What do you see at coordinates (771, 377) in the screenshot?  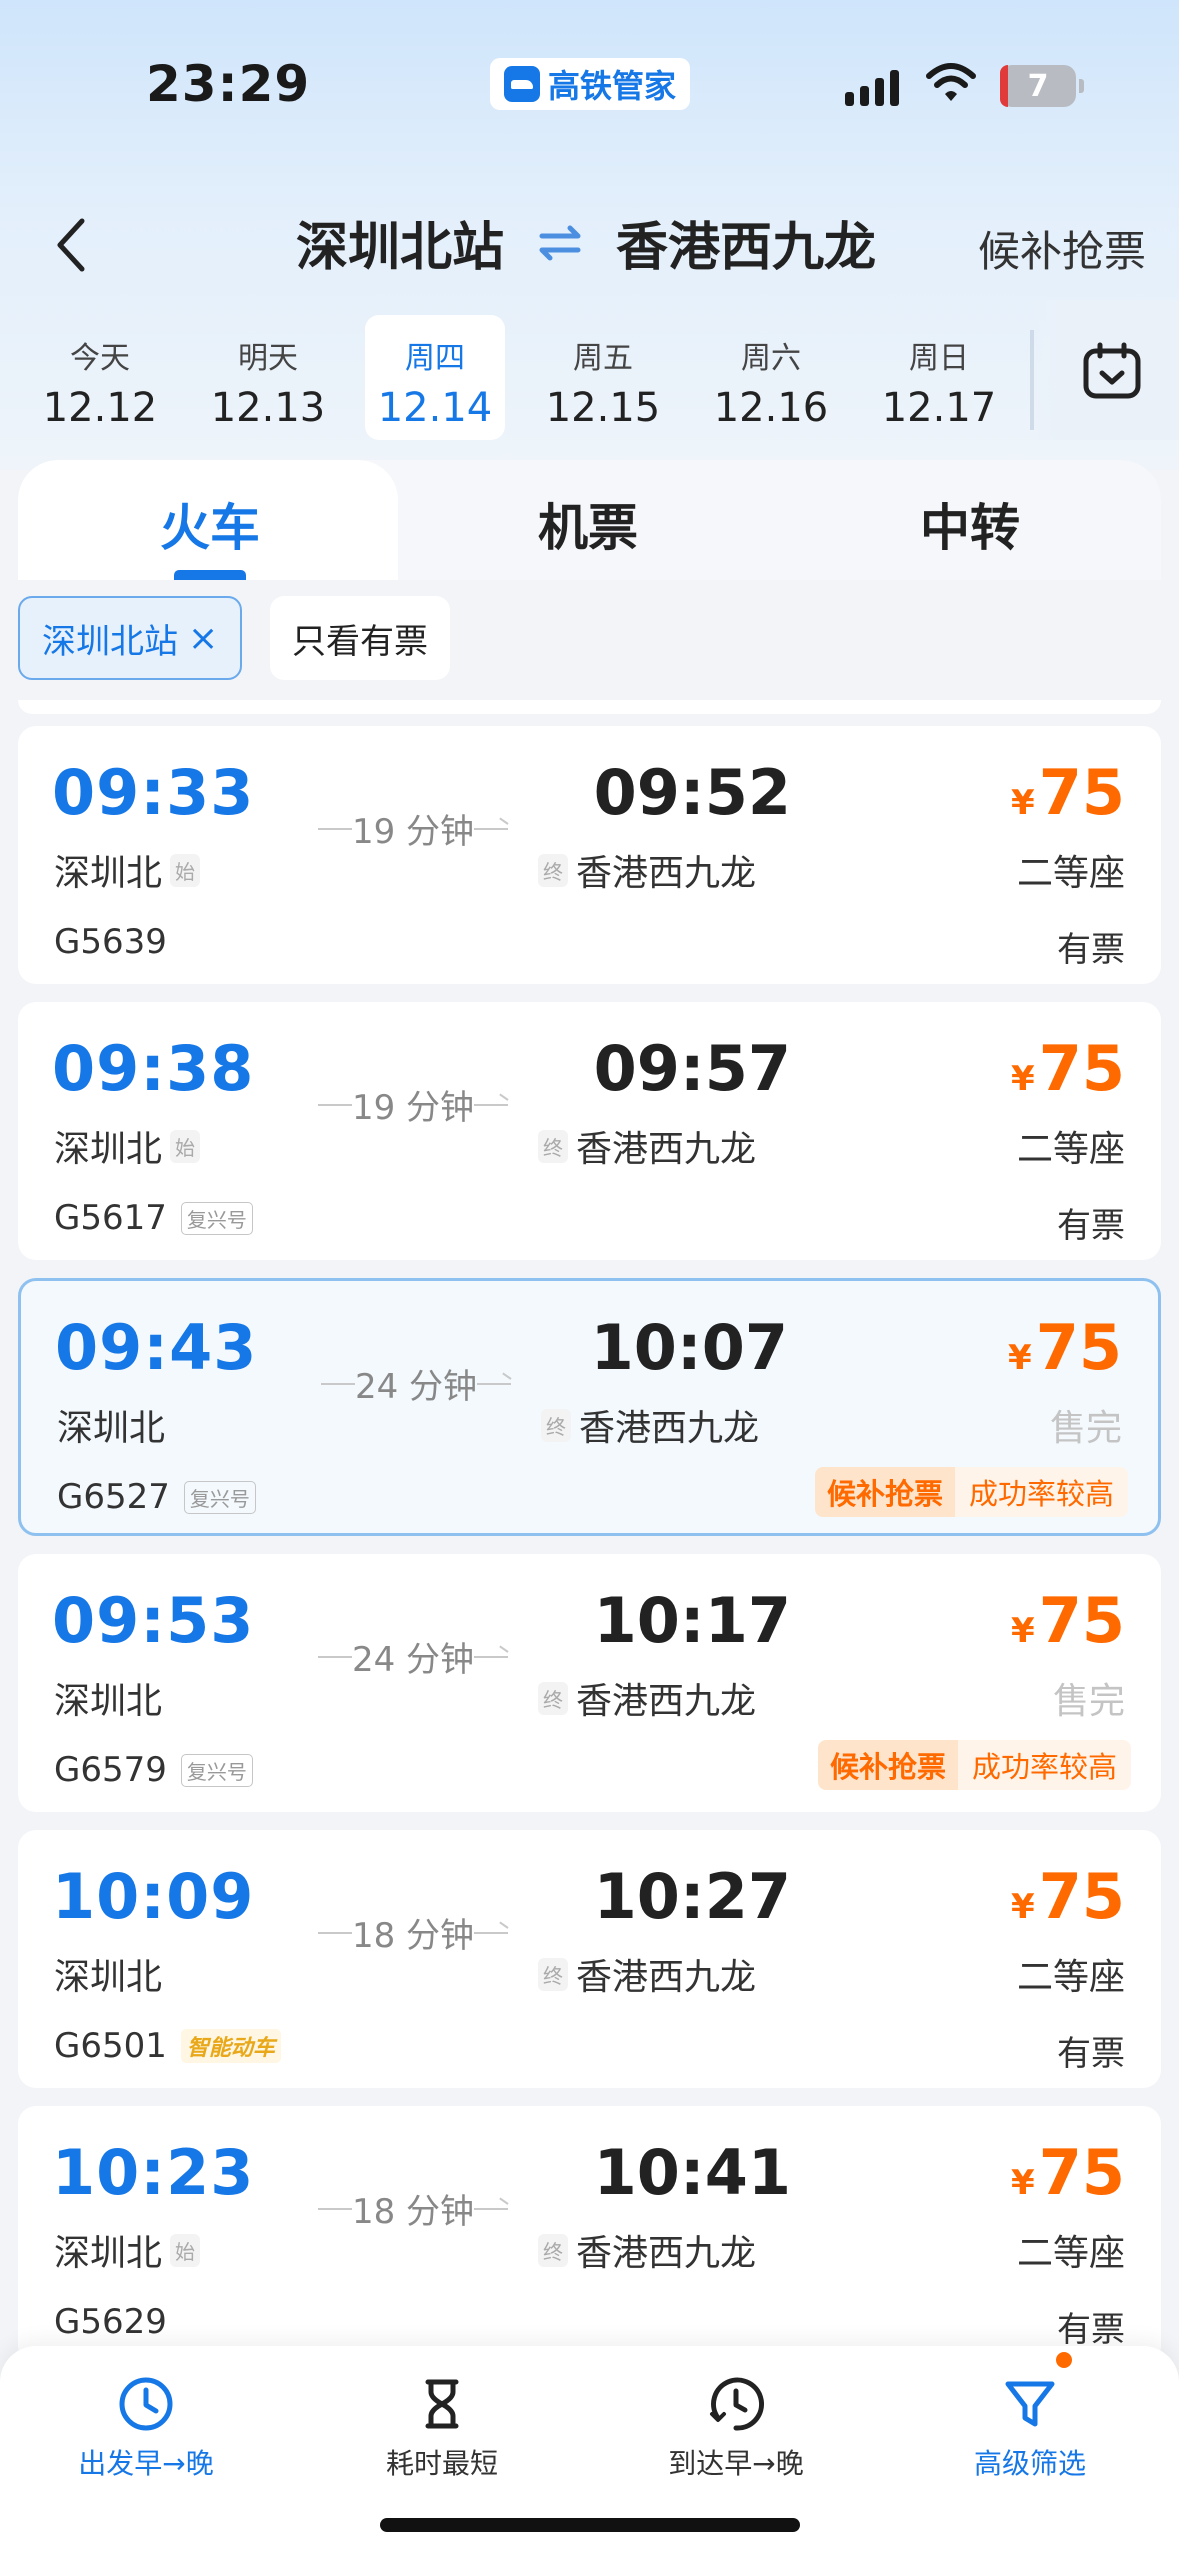 I see `date-item: 周六 12.16` at bounding box center [771, 377].